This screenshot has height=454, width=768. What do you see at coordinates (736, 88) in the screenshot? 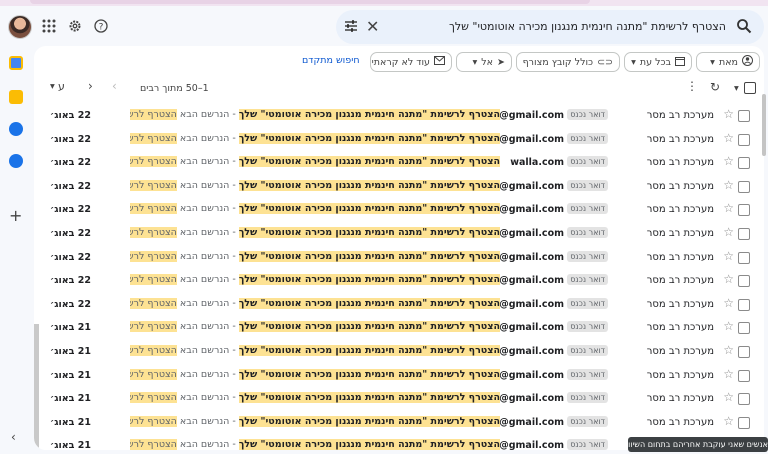
I see `select-dropdown-icon: ▾` at bounding box center [736, 88].